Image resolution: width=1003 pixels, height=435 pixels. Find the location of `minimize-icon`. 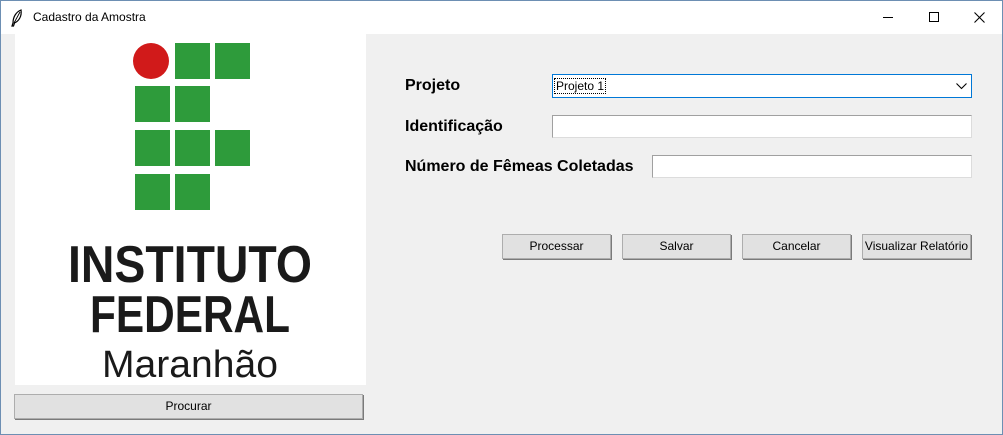

minimize-icon is located at coordinates (888, 17).